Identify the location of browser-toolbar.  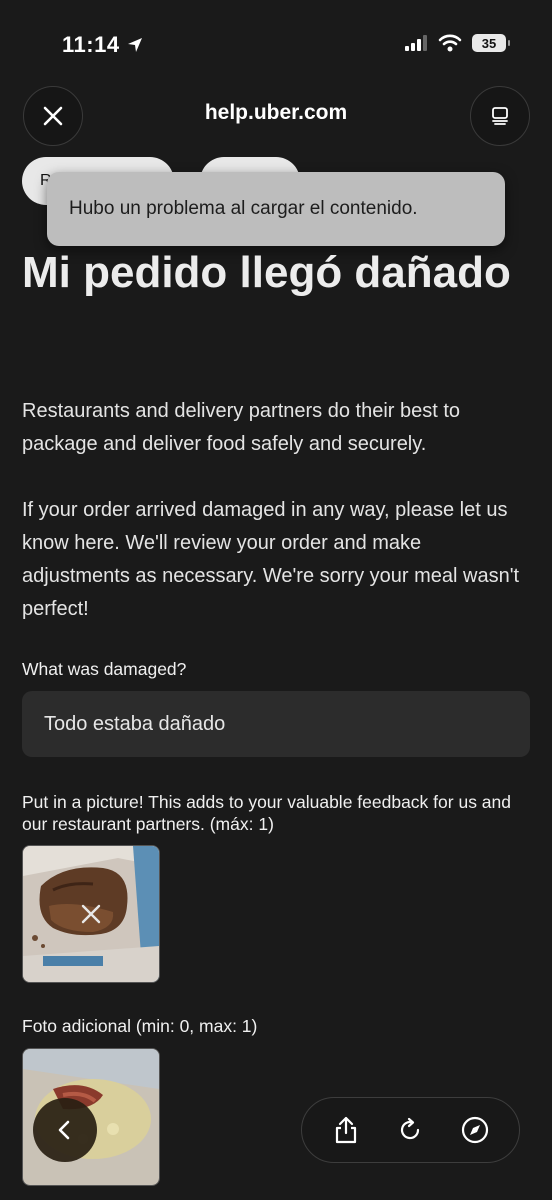
(410, 1130).